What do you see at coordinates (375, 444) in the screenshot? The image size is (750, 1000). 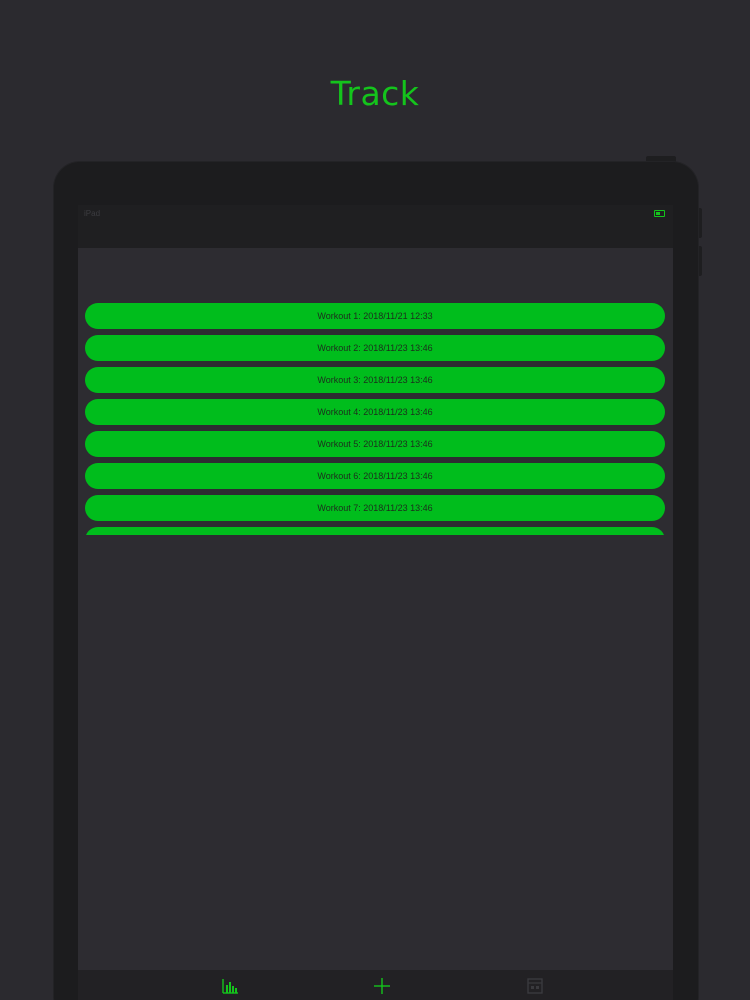 I see `workout-item-5: Workout 5: 2018/11/23 13:46` at bounding box center [375, 444].